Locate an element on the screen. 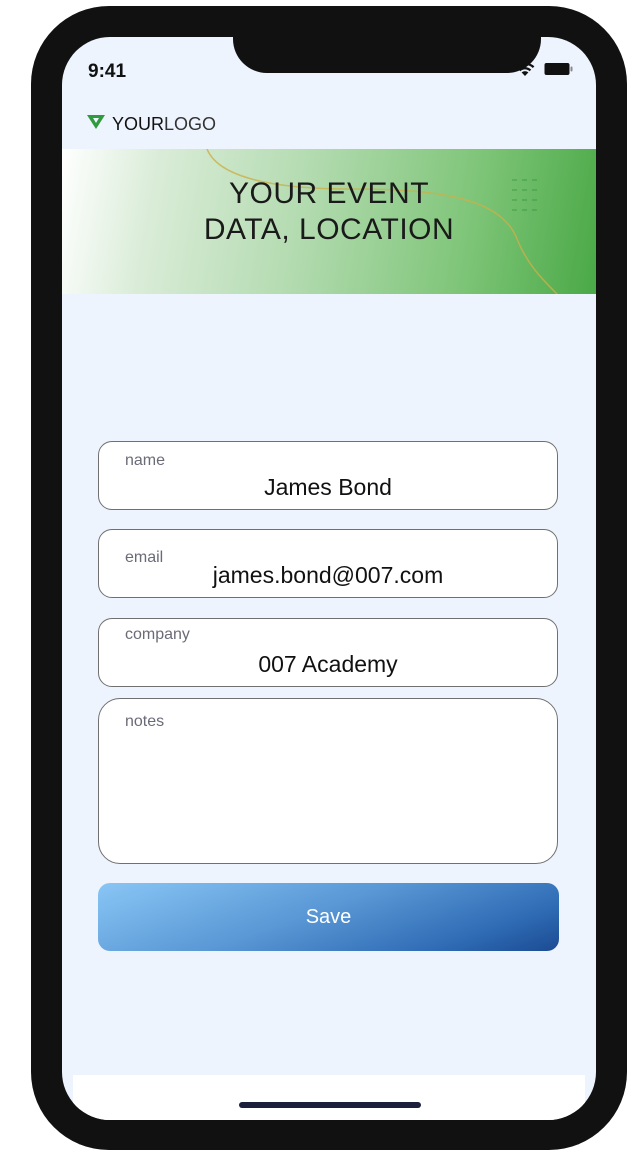 The width and height of the screenshot is (635, 1153). banner-title: YOUR EVENT DATA, LOCATION is located at coordinates (329, 212).